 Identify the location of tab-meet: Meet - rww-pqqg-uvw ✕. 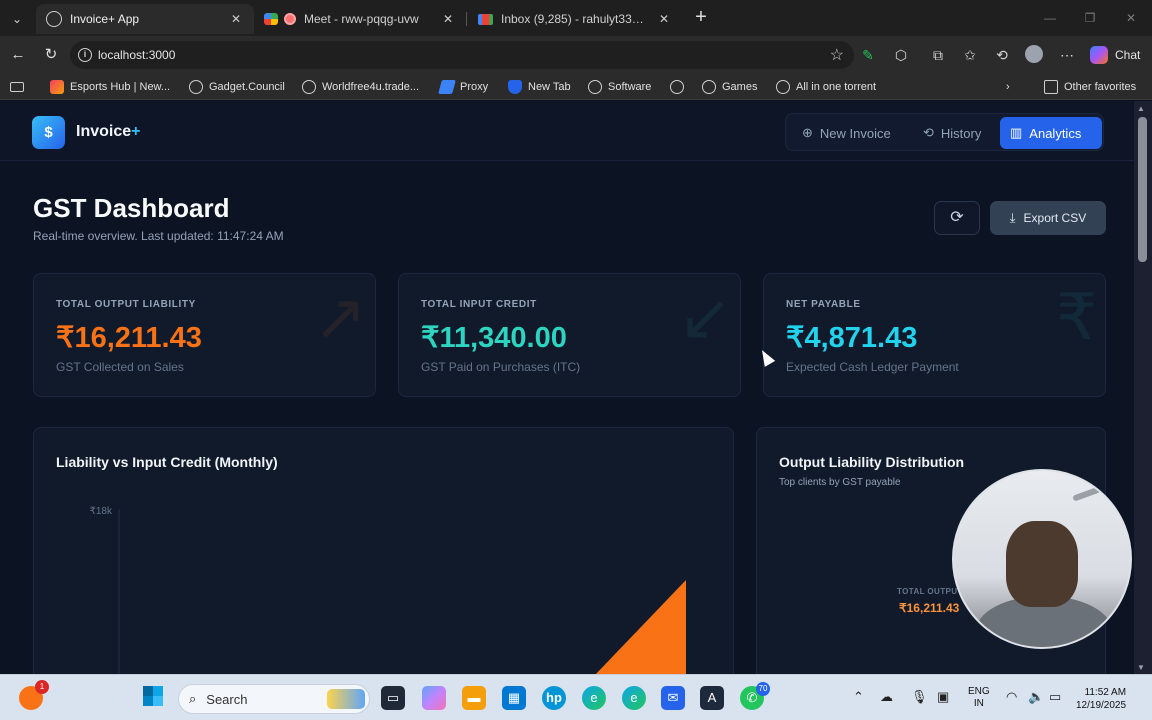
(360, 19).